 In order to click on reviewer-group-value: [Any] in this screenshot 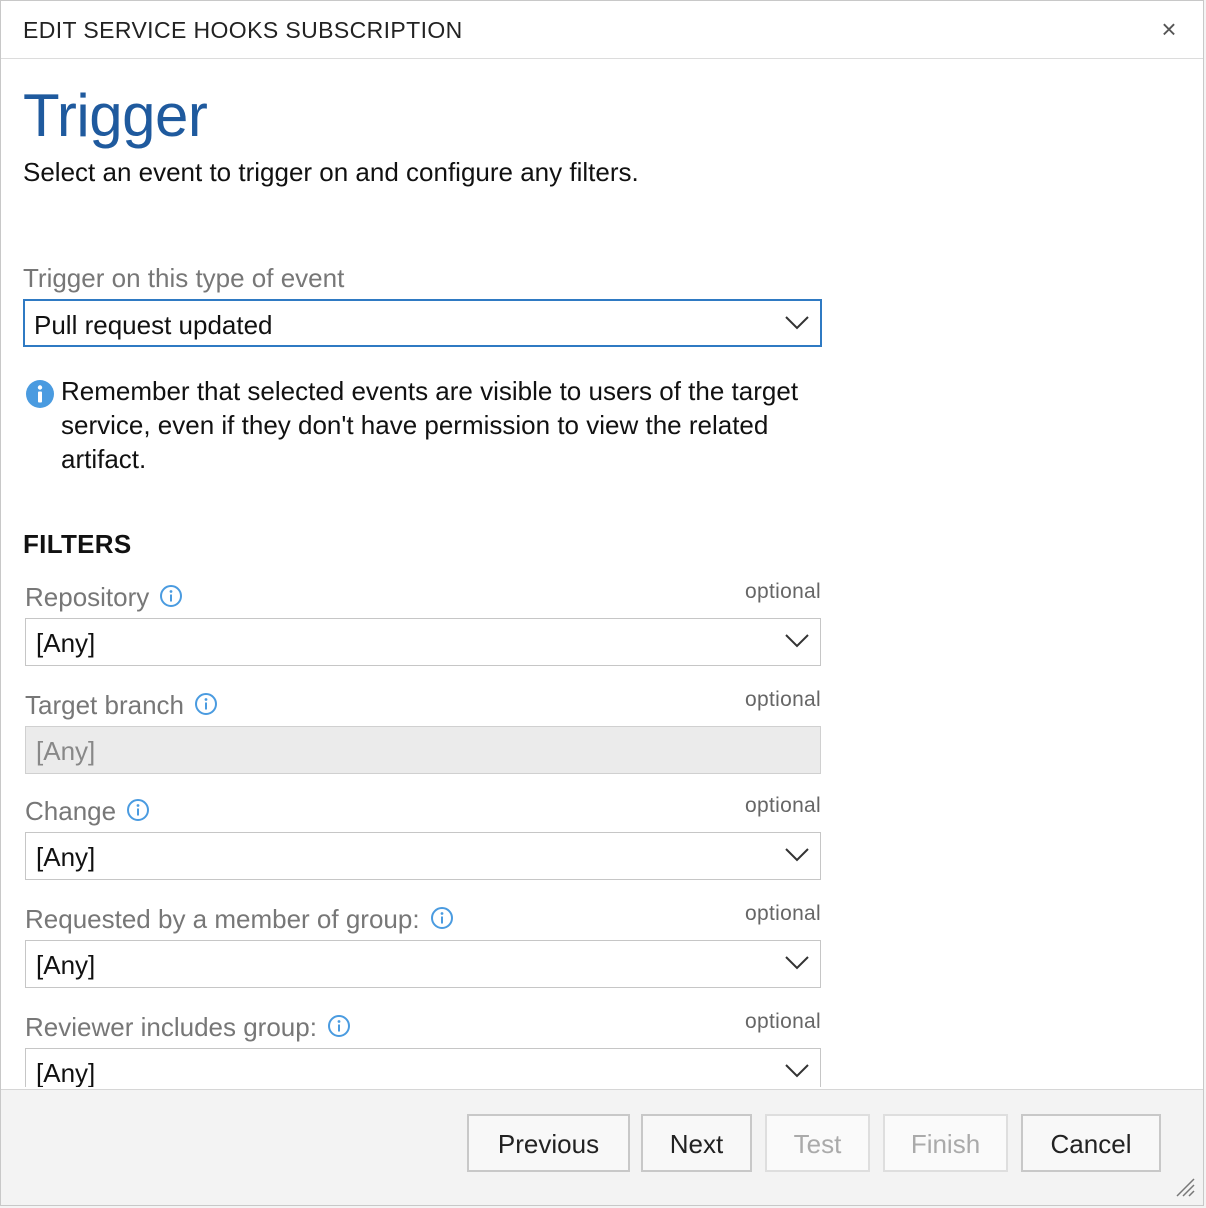, I will do `click(66, 1072)`.